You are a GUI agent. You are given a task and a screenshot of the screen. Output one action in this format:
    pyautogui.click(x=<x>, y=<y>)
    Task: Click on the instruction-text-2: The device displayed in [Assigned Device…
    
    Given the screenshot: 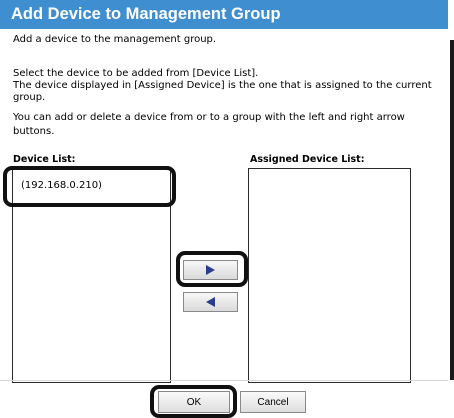 What is the action you would take?
    pyautogui.click(x=222, y=91)
    